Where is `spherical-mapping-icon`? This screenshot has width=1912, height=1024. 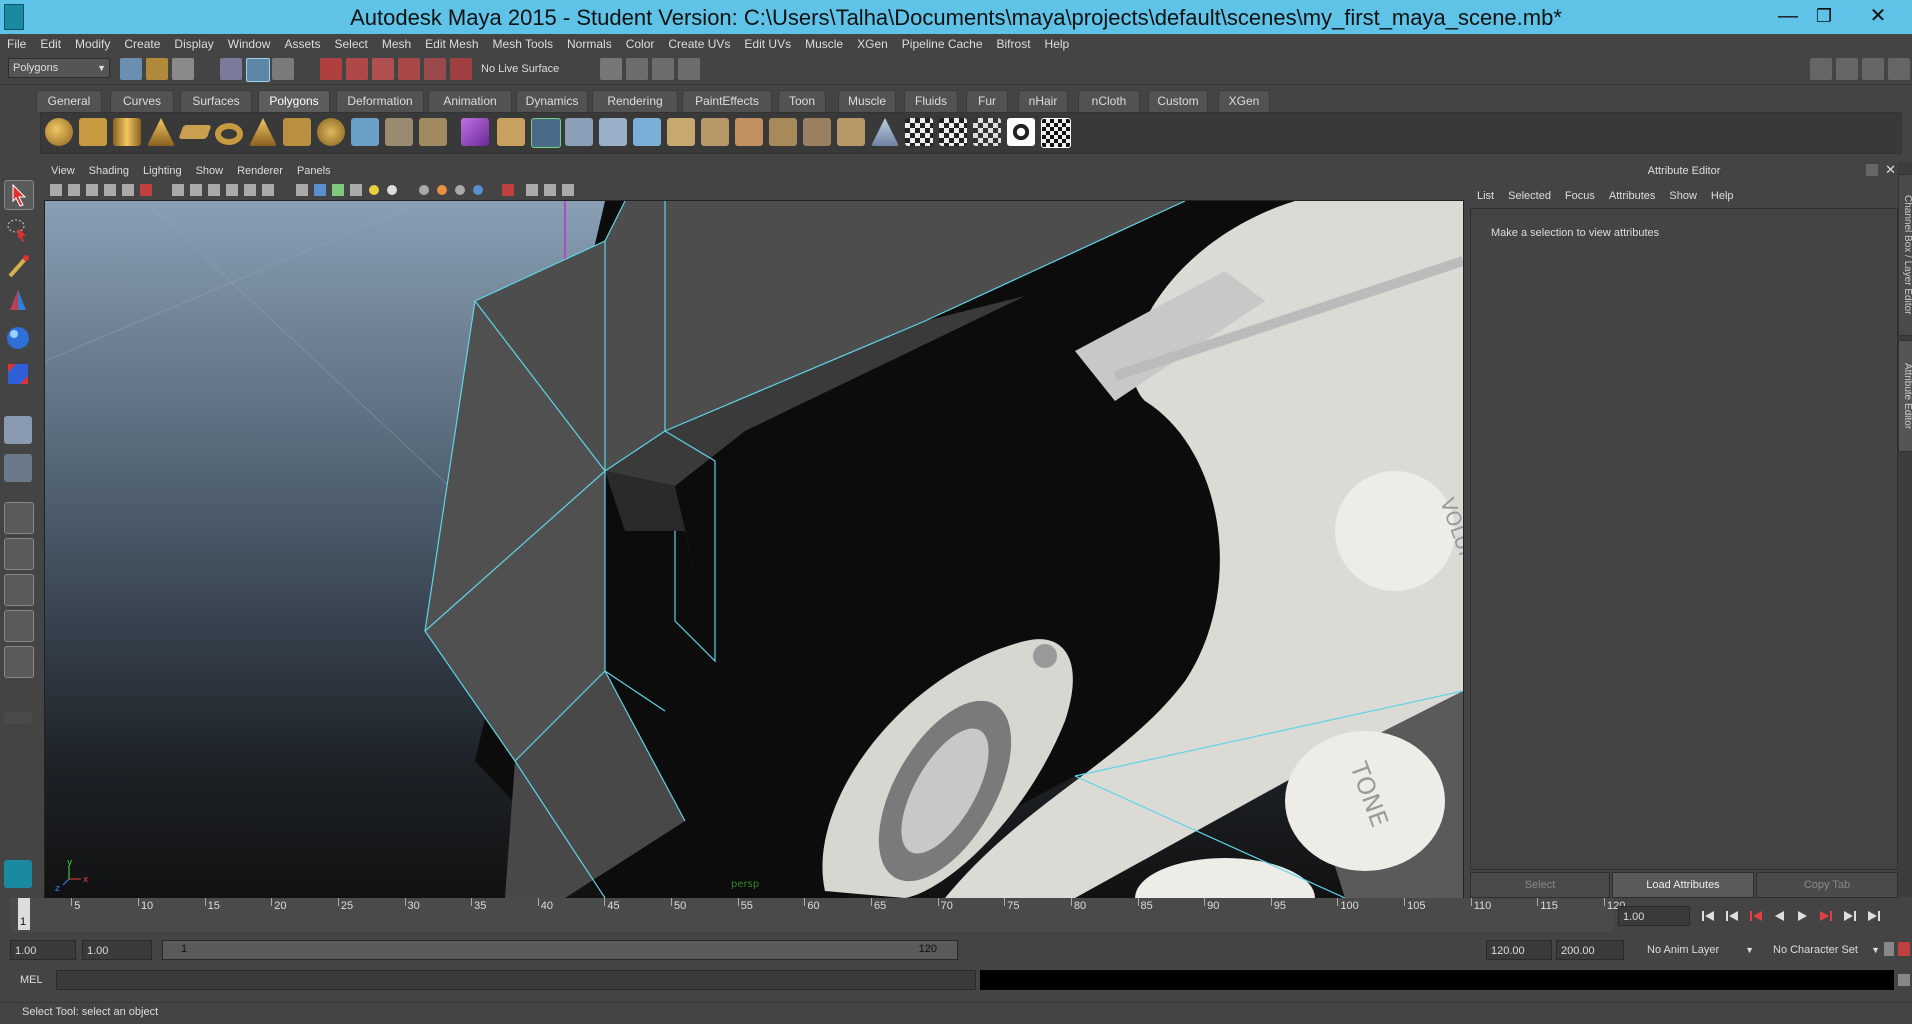 spherical-mapping-icon is located at coordinates (851, 132).